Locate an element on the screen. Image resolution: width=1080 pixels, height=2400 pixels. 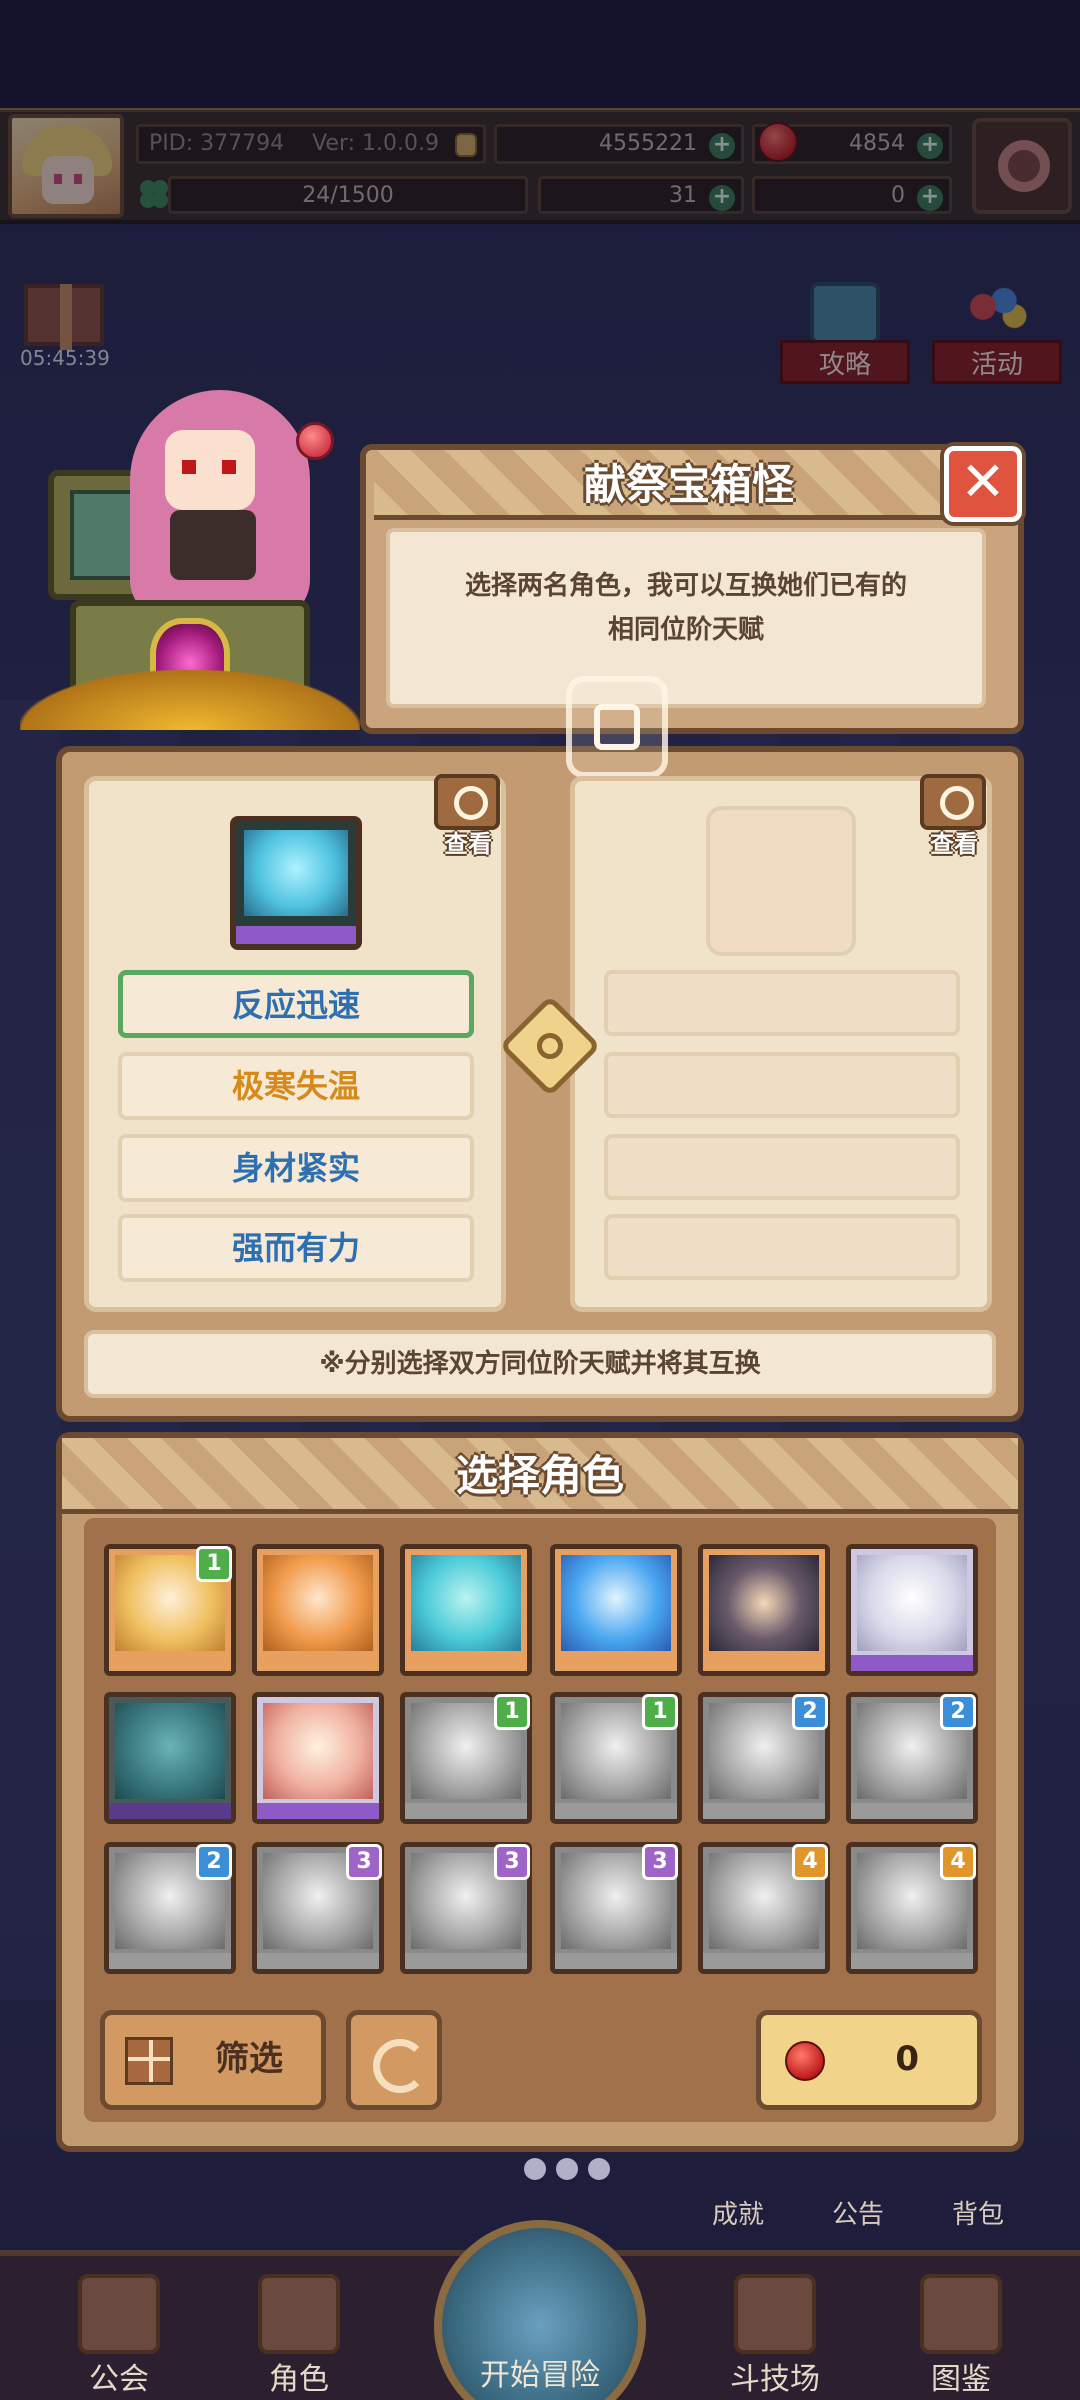
notice-button: 公告 is located at coordinates (858, 2190).